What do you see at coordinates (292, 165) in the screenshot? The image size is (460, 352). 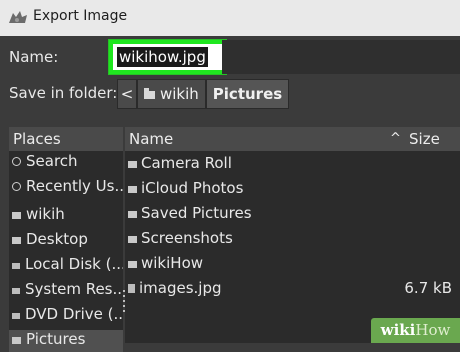 I see `file-row: Camera Roll` at bounding box center [292, 165].